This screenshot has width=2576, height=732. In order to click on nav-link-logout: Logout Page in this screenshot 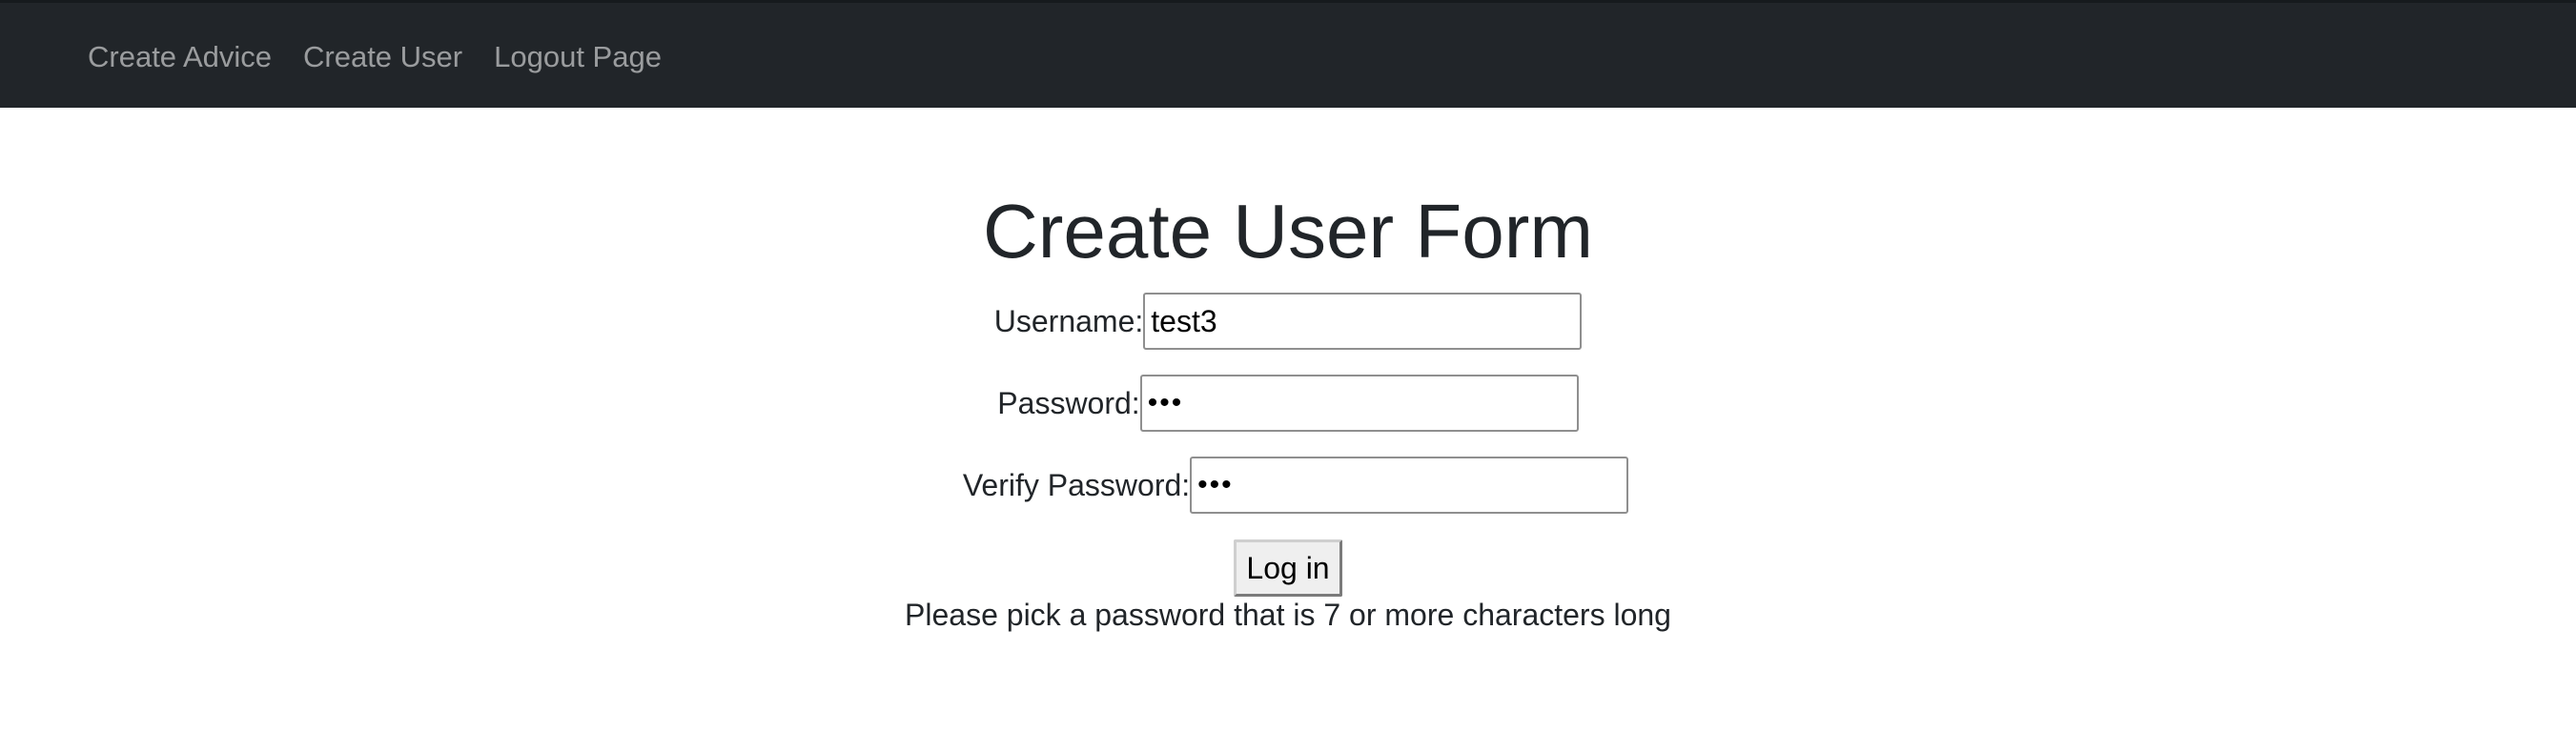, I will do `click(578, 57)`.